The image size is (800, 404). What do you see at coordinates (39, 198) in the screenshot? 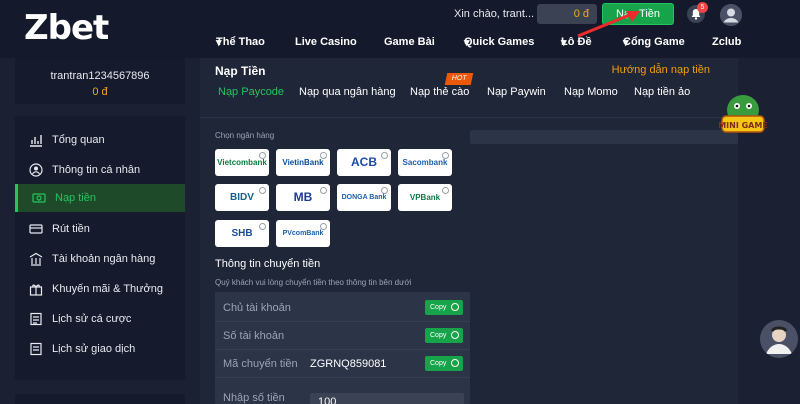
I see `deposit-icon` at bounding box center [39, 198].